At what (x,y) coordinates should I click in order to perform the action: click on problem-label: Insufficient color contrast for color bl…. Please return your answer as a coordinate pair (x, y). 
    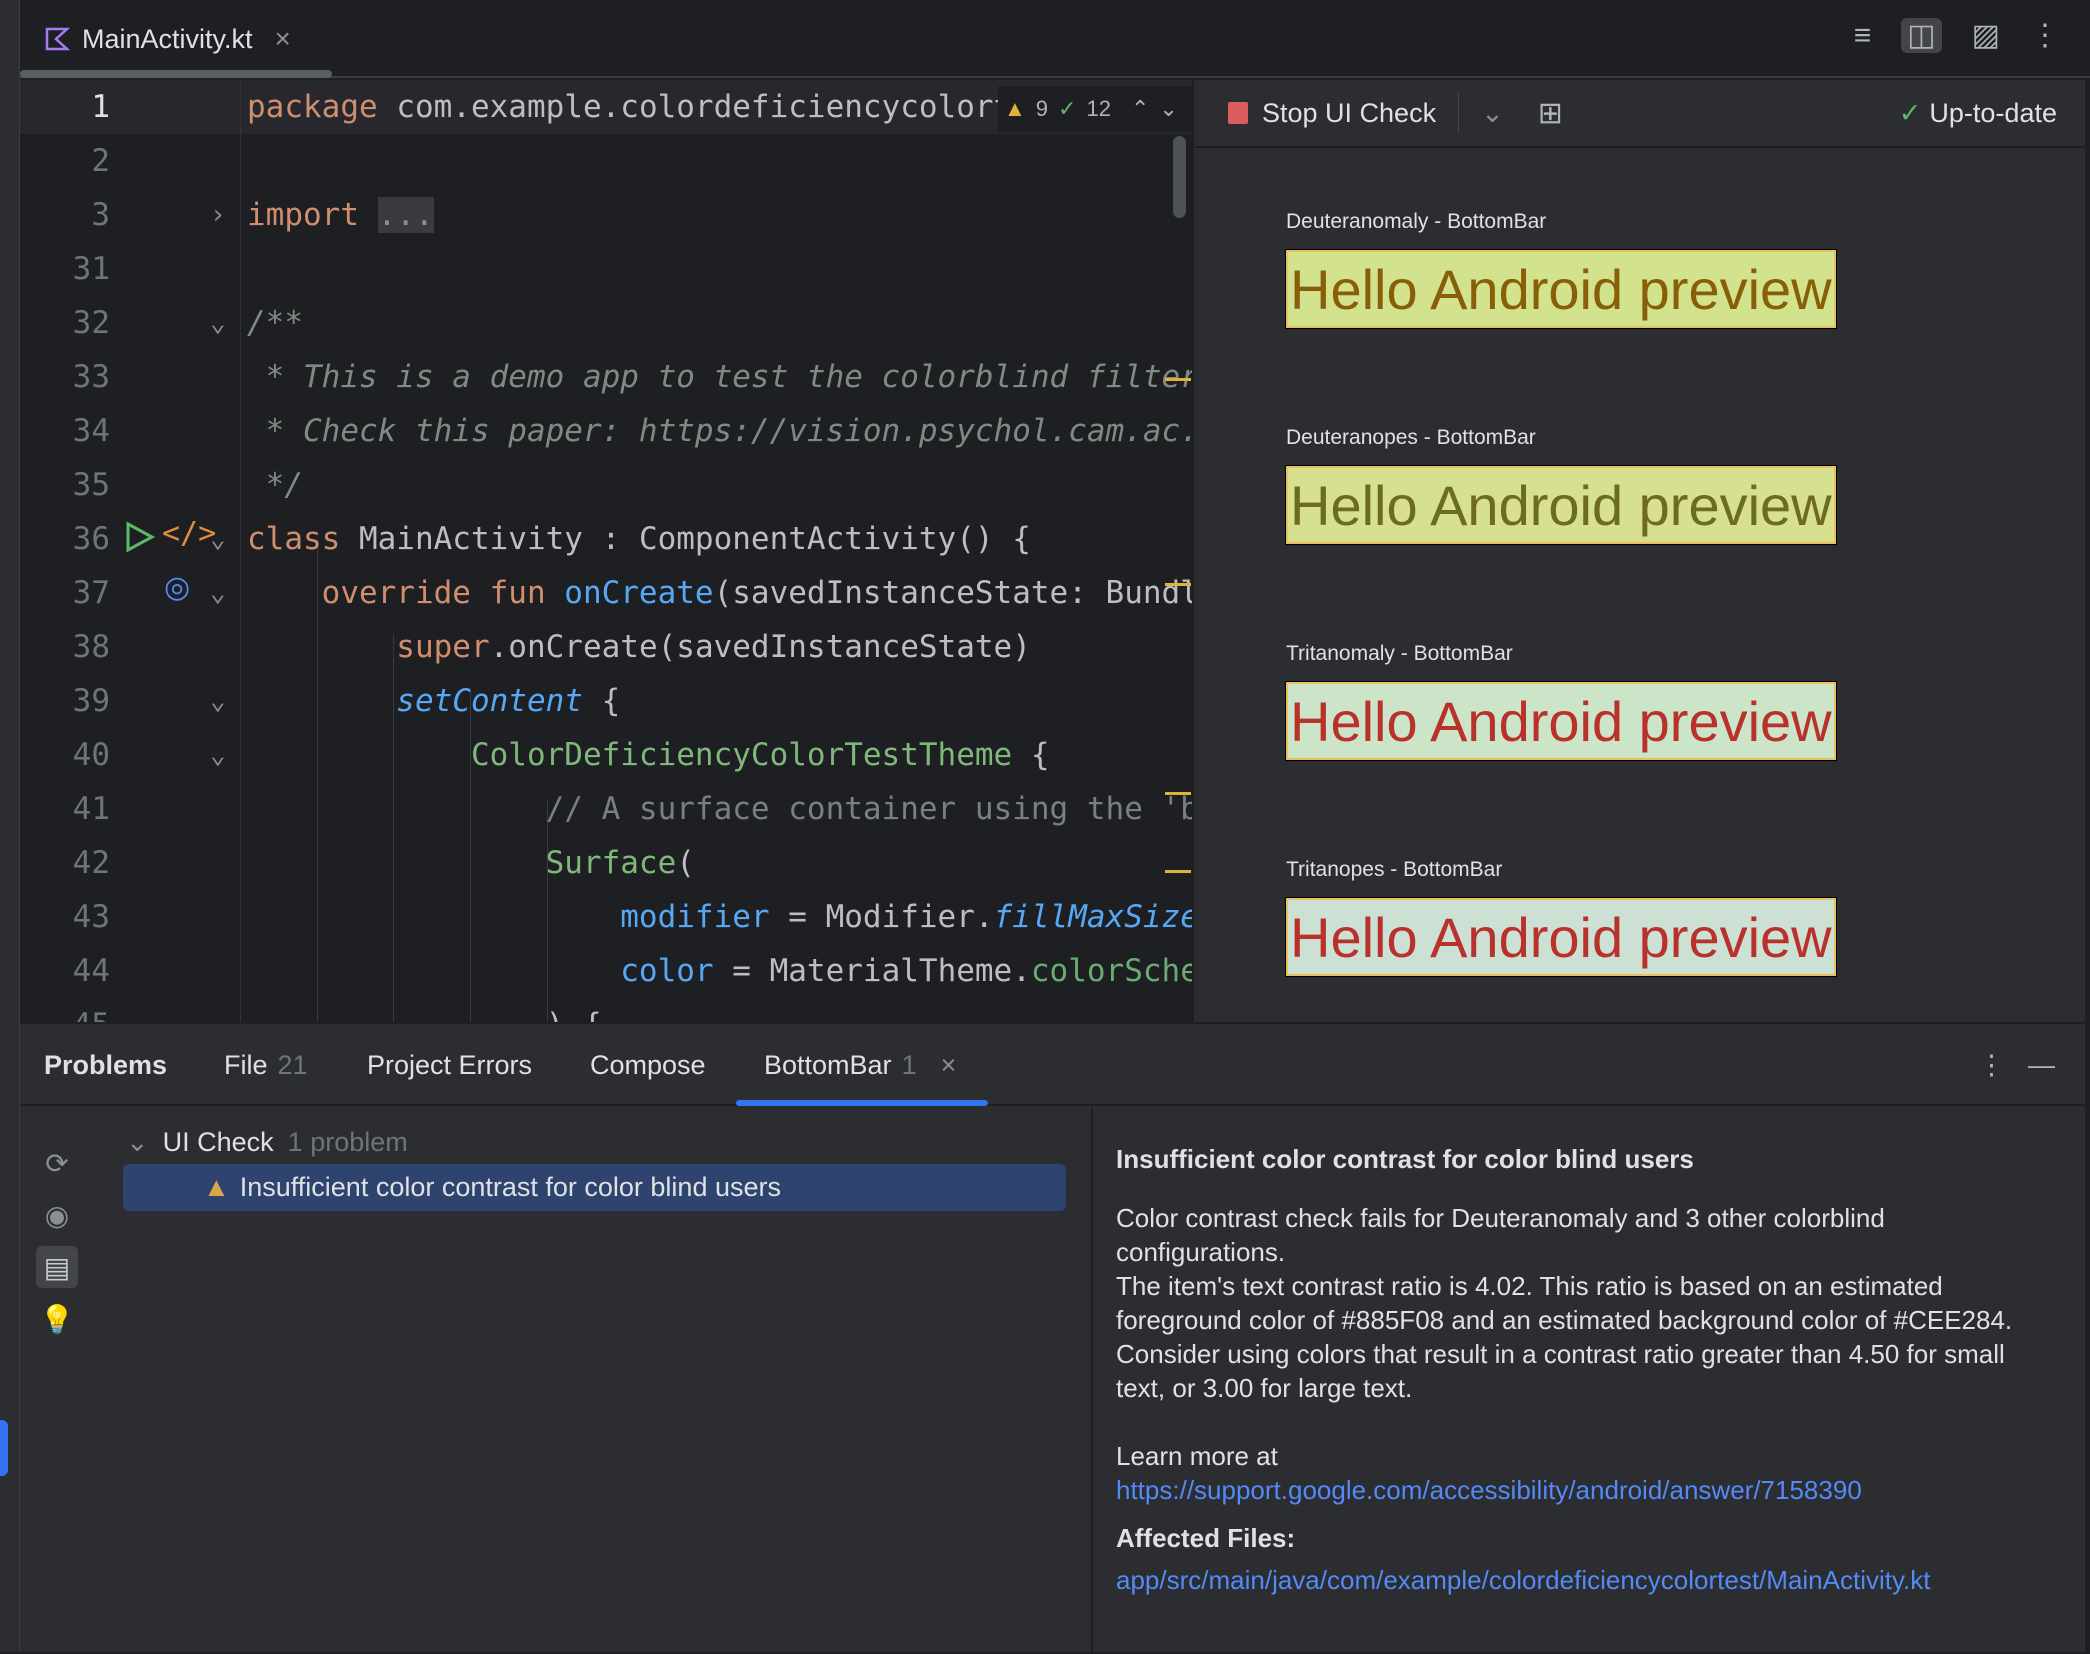
    Looking at the image, I should click on (510, 1187).